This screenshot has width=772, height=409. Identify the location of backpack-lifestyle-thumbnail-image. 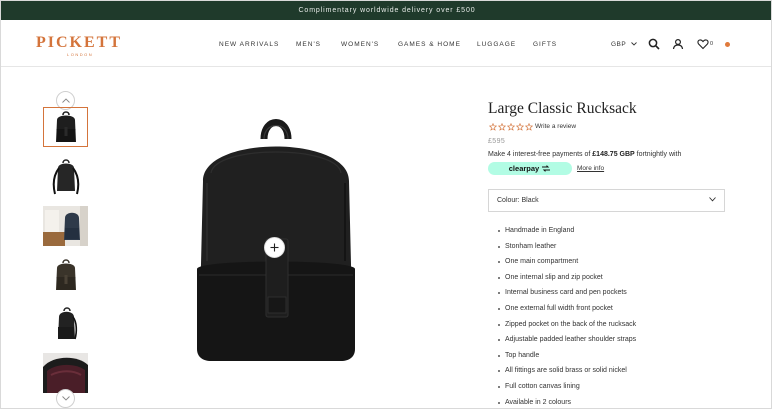
(65, 226).